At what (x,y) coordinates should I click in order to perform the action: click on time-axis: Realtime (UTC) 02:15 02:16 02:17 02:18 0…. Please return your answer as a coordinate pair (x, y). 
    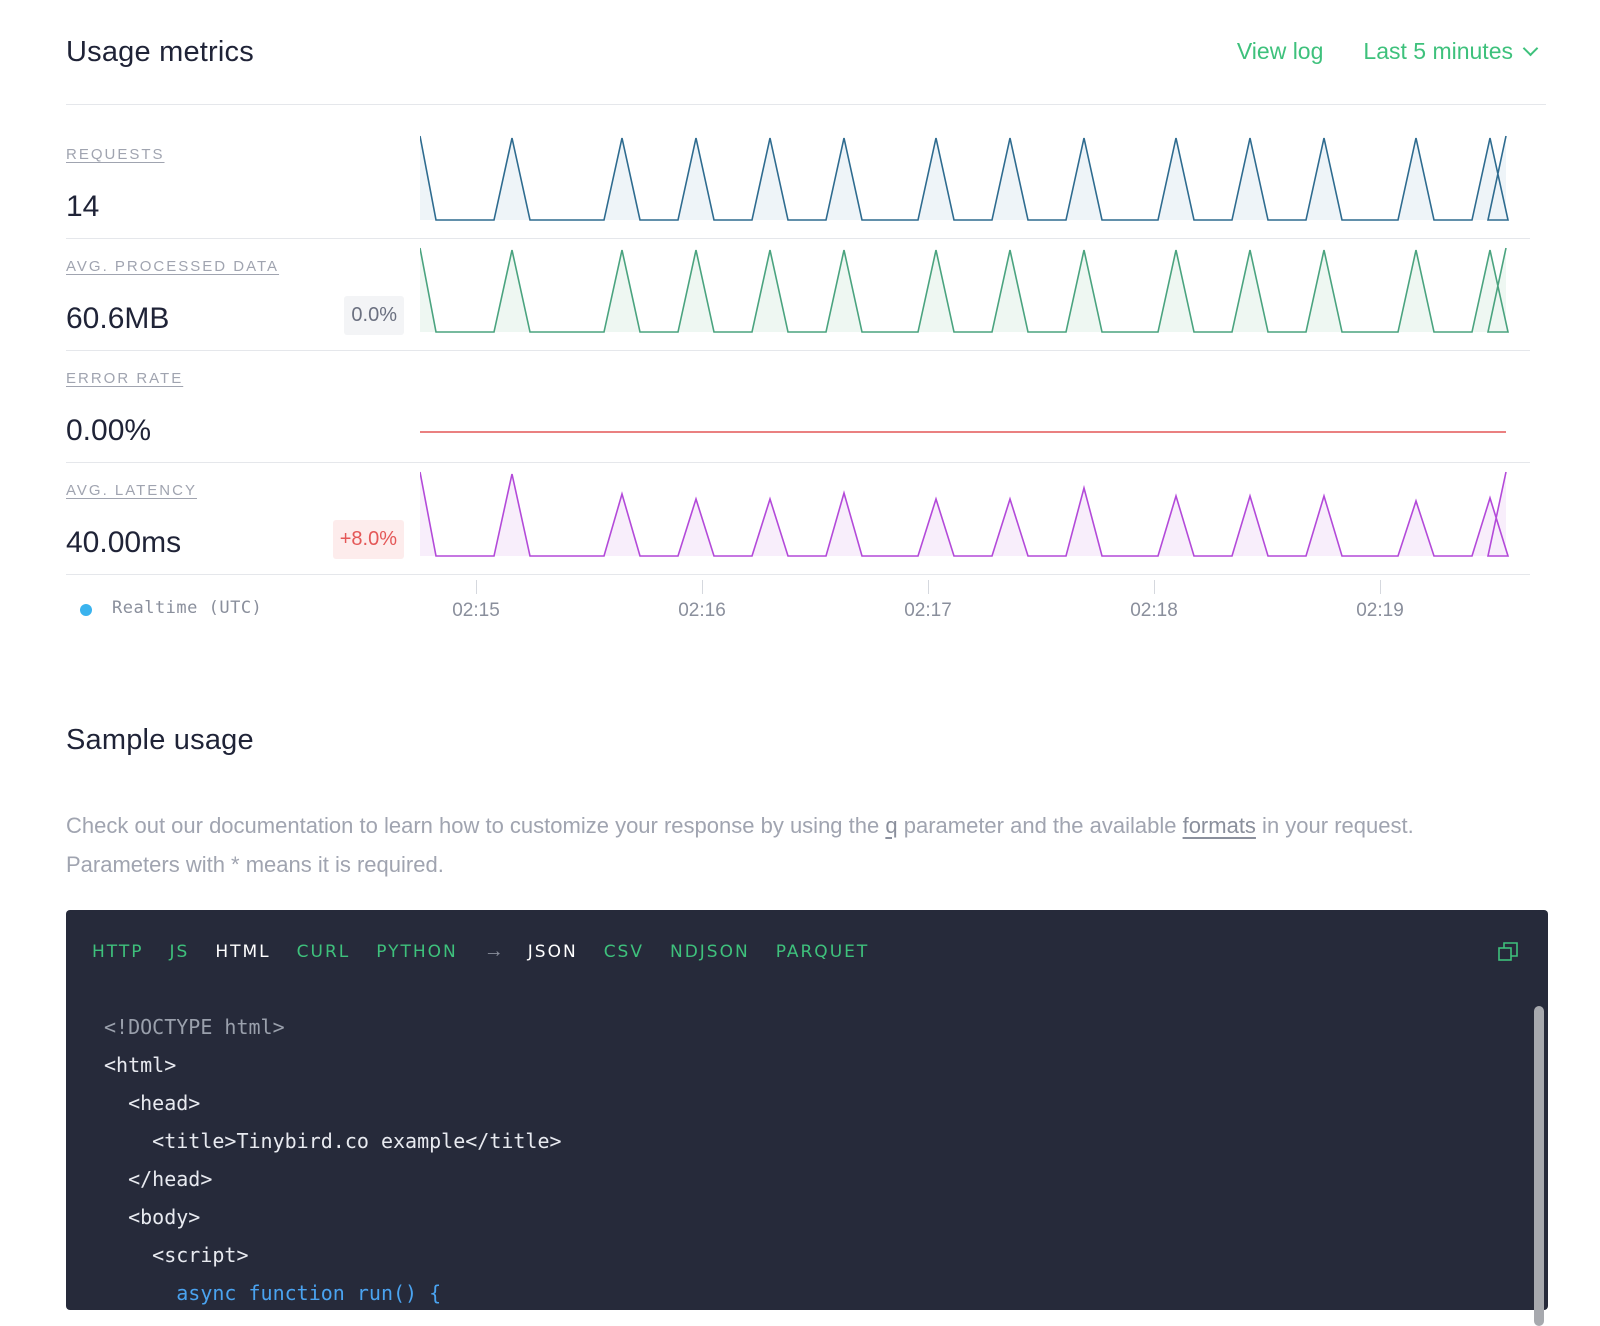
    Looking at the image, I should click on (800, 605).